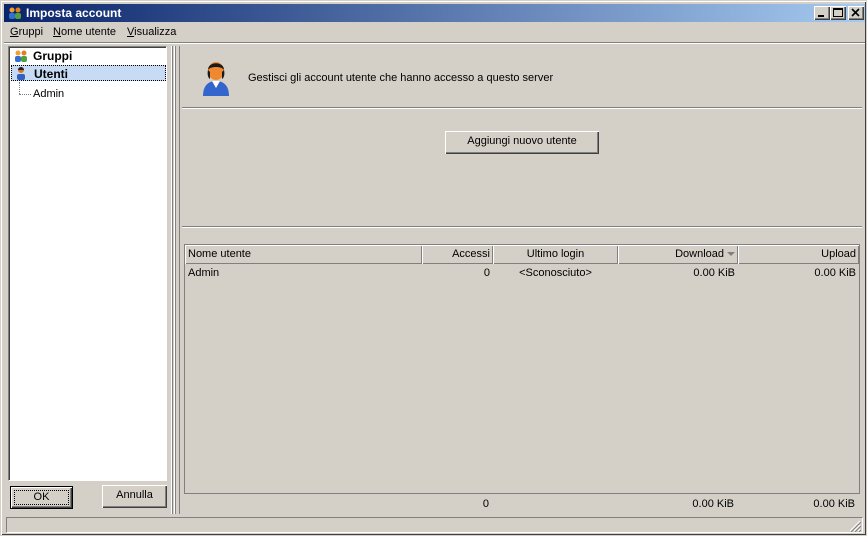  What do you see at coordinates (522, 227) in the screenshot?
I see `table-separator` at bounding box center [522, 227].